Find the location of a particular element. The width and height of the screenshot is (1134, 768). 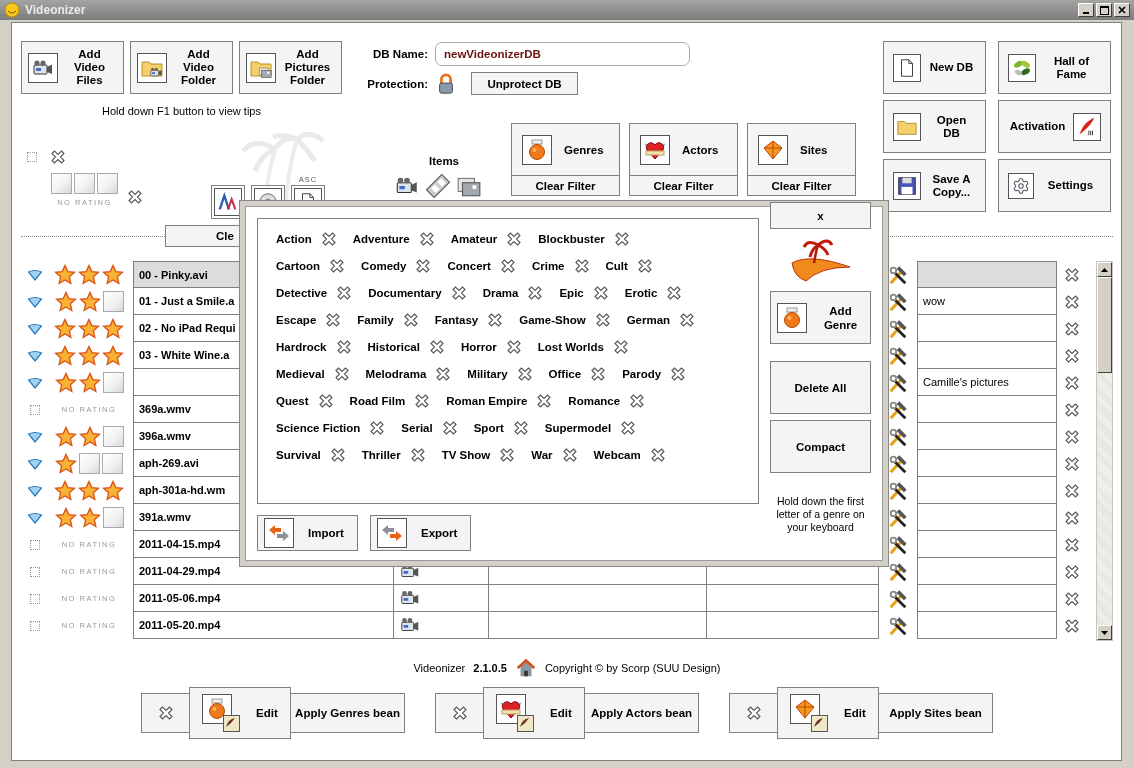

genre-label: Thriller is located at coordinates (381, 454).